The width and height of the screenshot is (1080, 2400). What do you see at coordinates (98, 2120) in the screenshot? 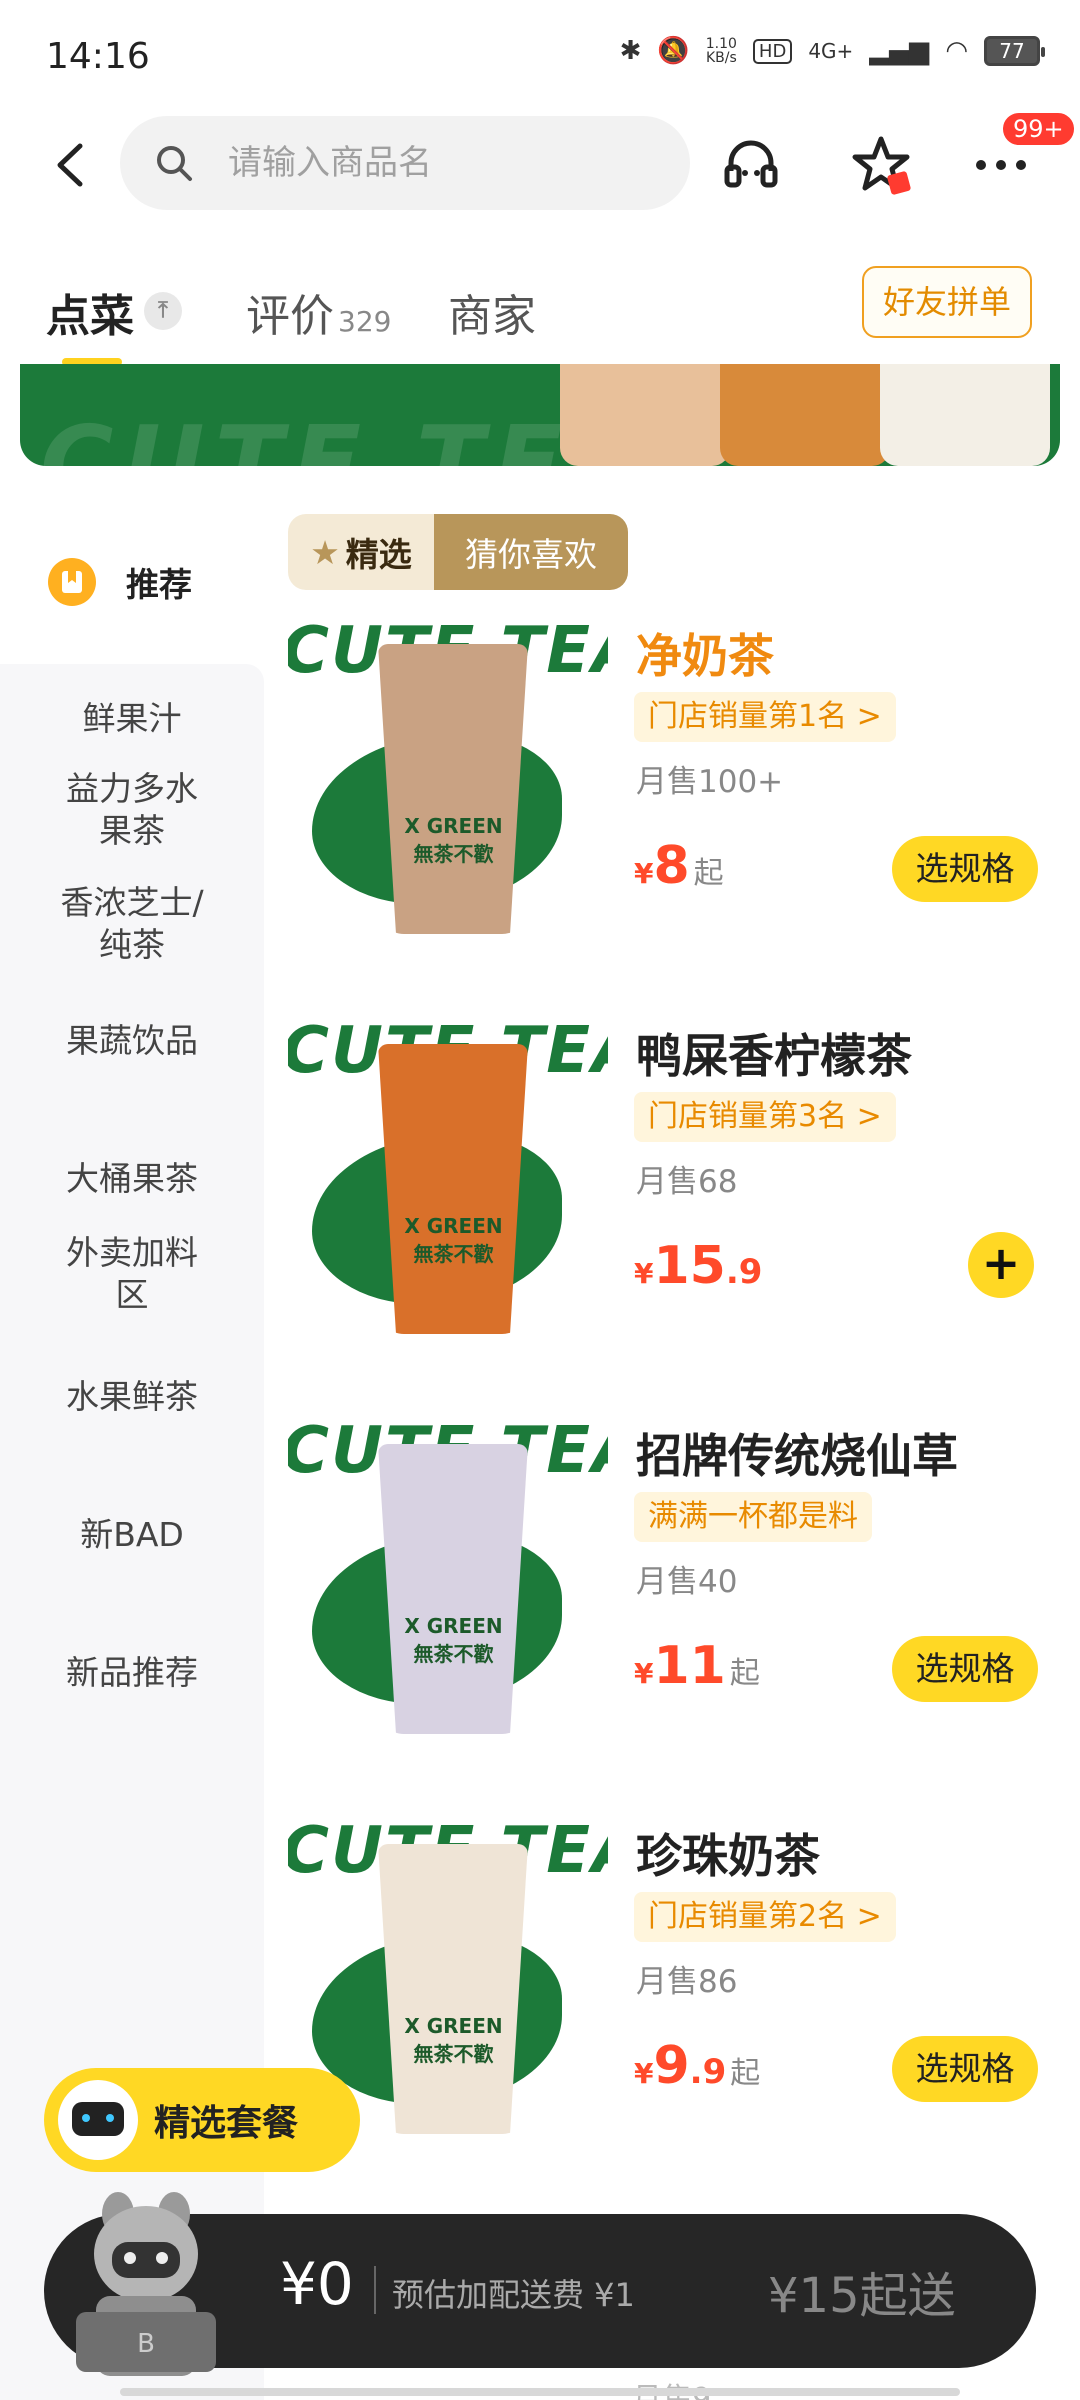
I see `robot-icon` at bounding box center [98, 2120].